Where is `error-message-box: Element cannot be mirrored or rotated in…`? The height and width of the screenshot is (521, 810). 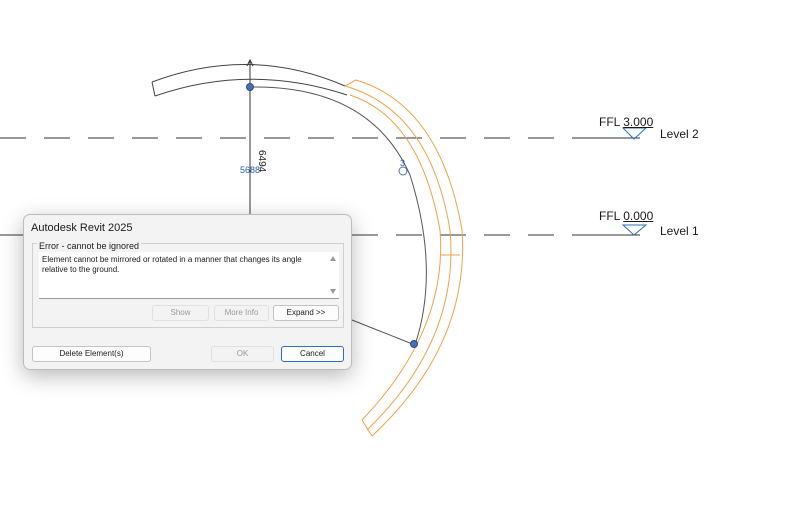
error-message-box: Element cannot be mirrored or rotated in… is located at coordinates (189, 275).